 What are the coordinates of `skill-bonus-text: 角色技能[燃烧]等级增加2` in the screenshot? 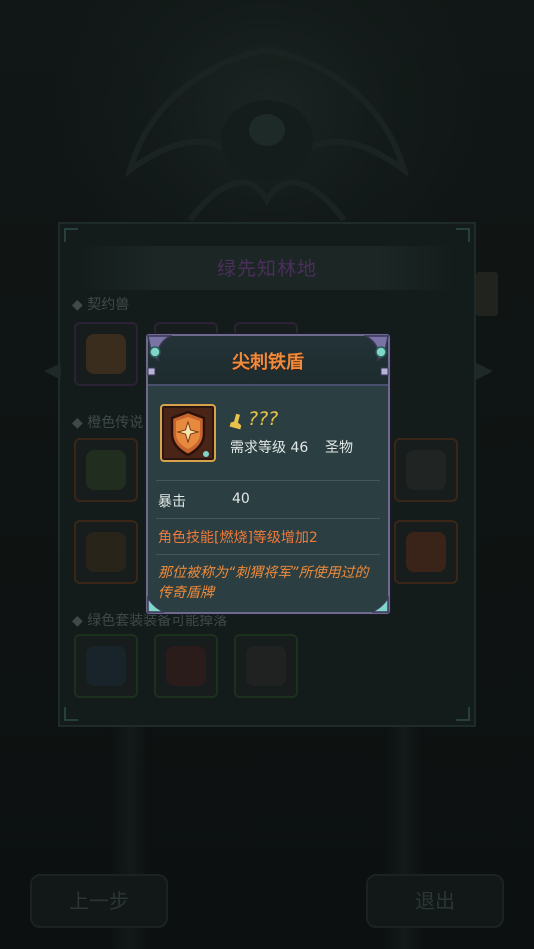 It's located at (238, 538).